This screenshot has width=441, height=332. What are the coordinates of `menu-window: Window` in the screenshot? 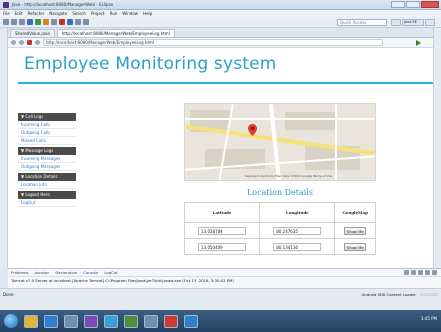 It's located at (130, 13).